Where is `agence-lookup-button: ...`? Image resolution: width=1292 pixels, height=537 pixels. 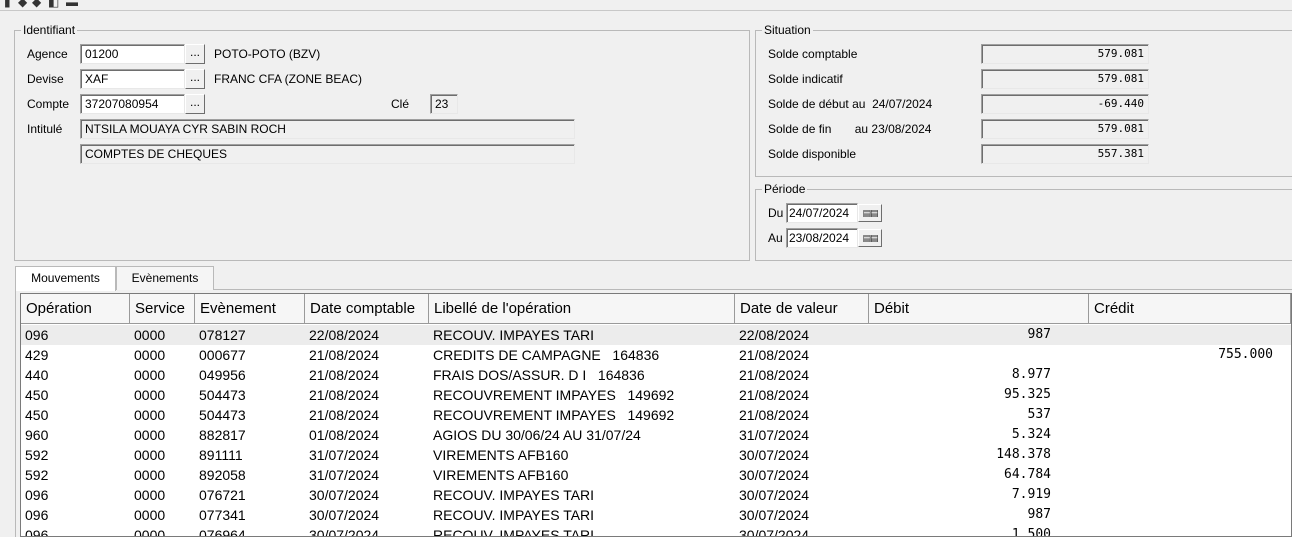 agence-lookup-button: ... is located at coordinates (195, 54).